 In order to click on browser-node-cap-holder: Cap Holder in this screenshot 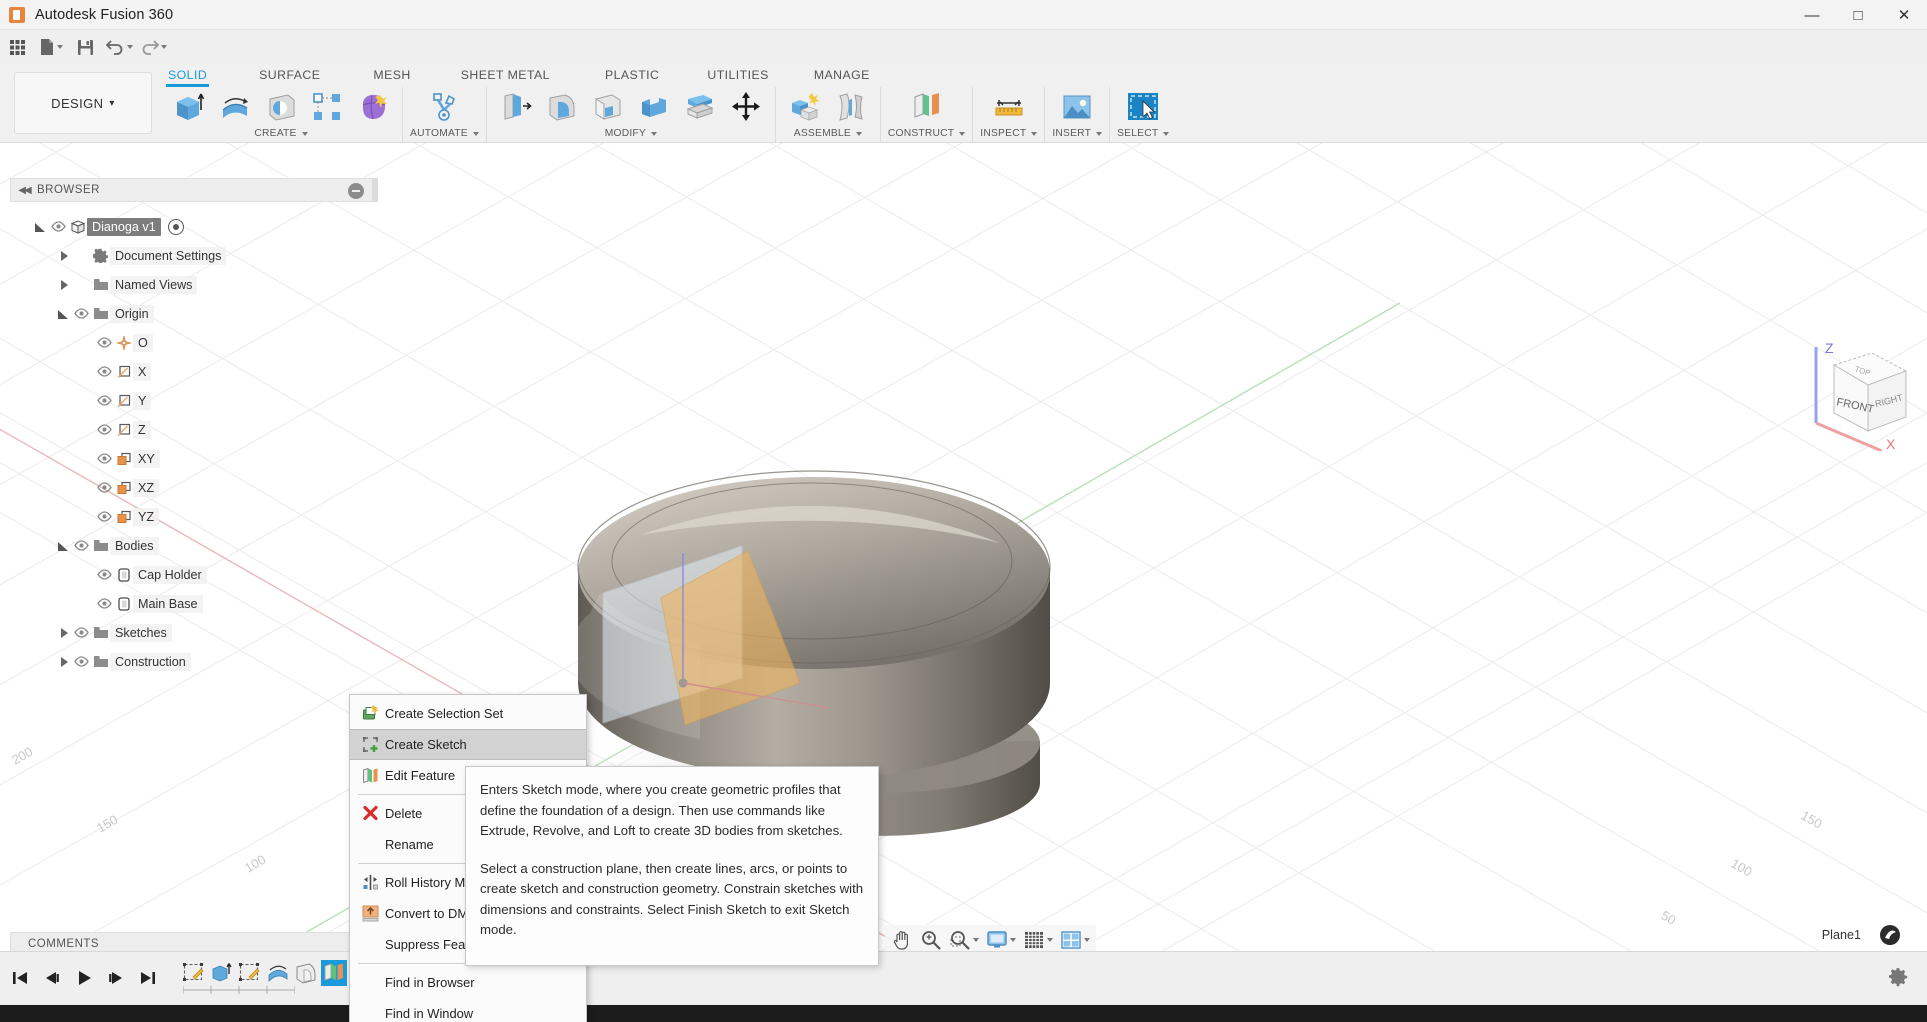, I will do `click(206, 574)`.